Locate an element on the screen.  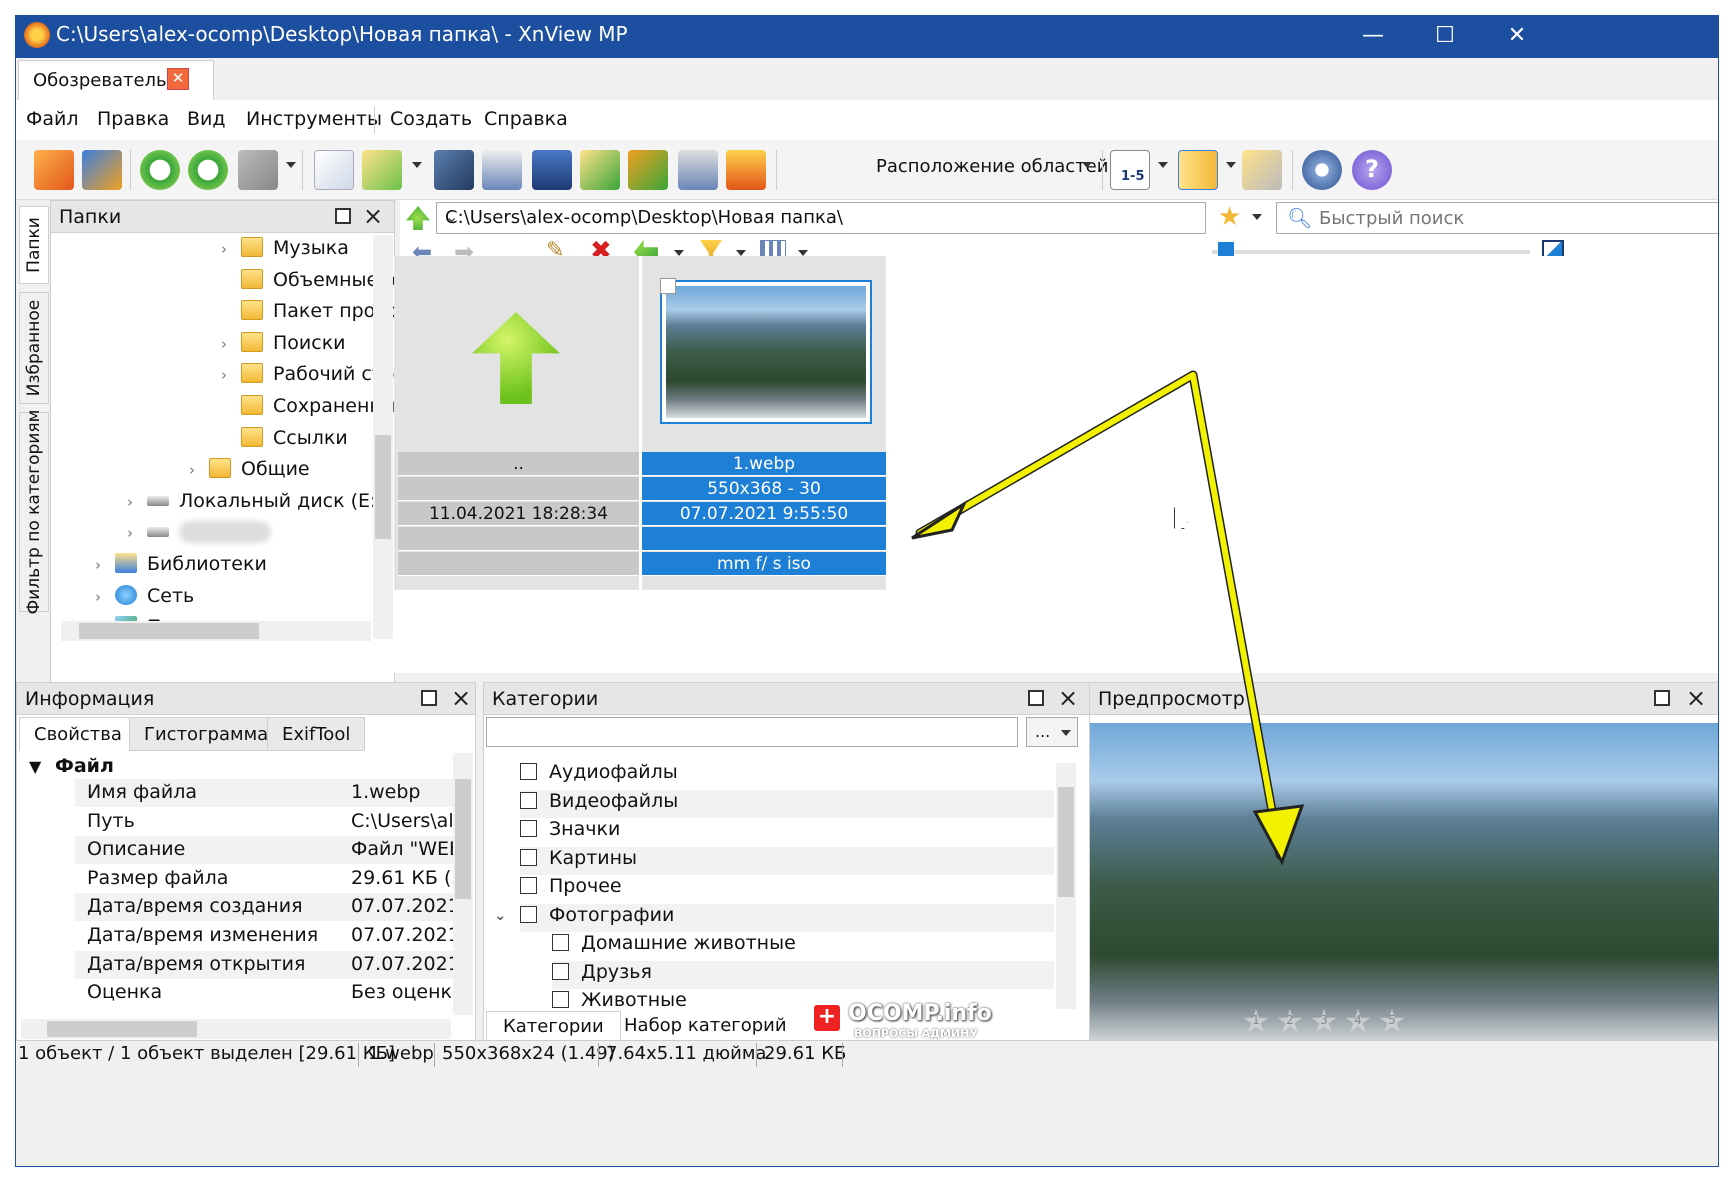
annotation-arrow-lines is located at coordinates (1100, 615).